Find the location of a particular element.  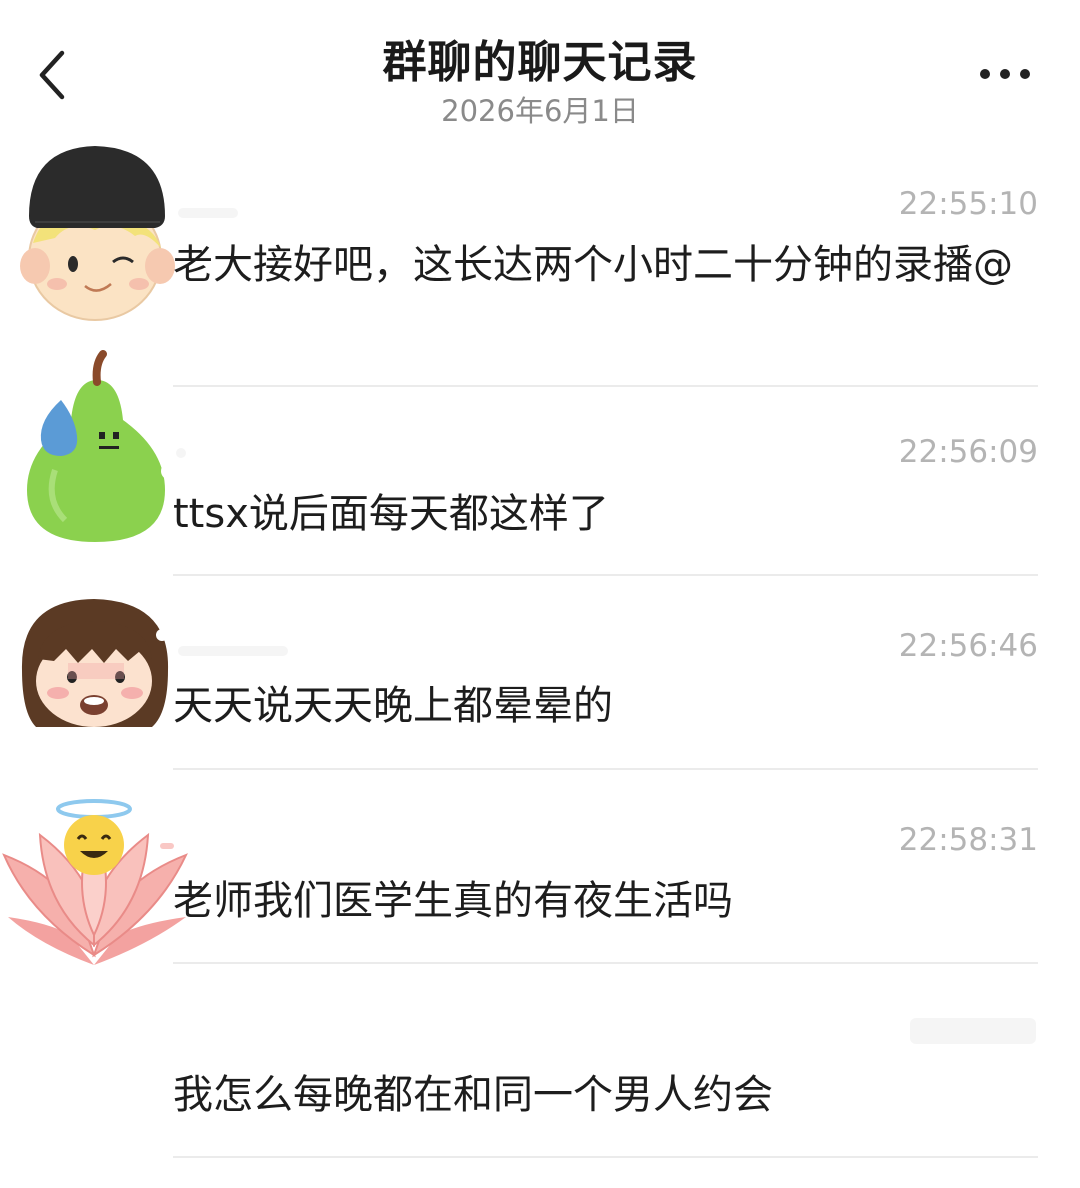

message-text: ttsx说后面每天都这样了 is located at coordinates (391, 514).